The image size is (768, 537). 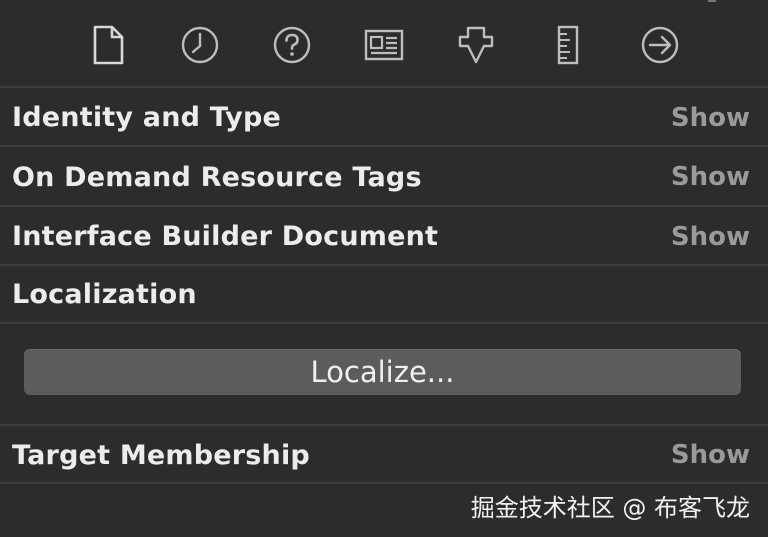 What do you see at coordinates (225, 236) in the screenshot?
I see `section-title: Interface Builder Document` at bounding box center [225, 236].